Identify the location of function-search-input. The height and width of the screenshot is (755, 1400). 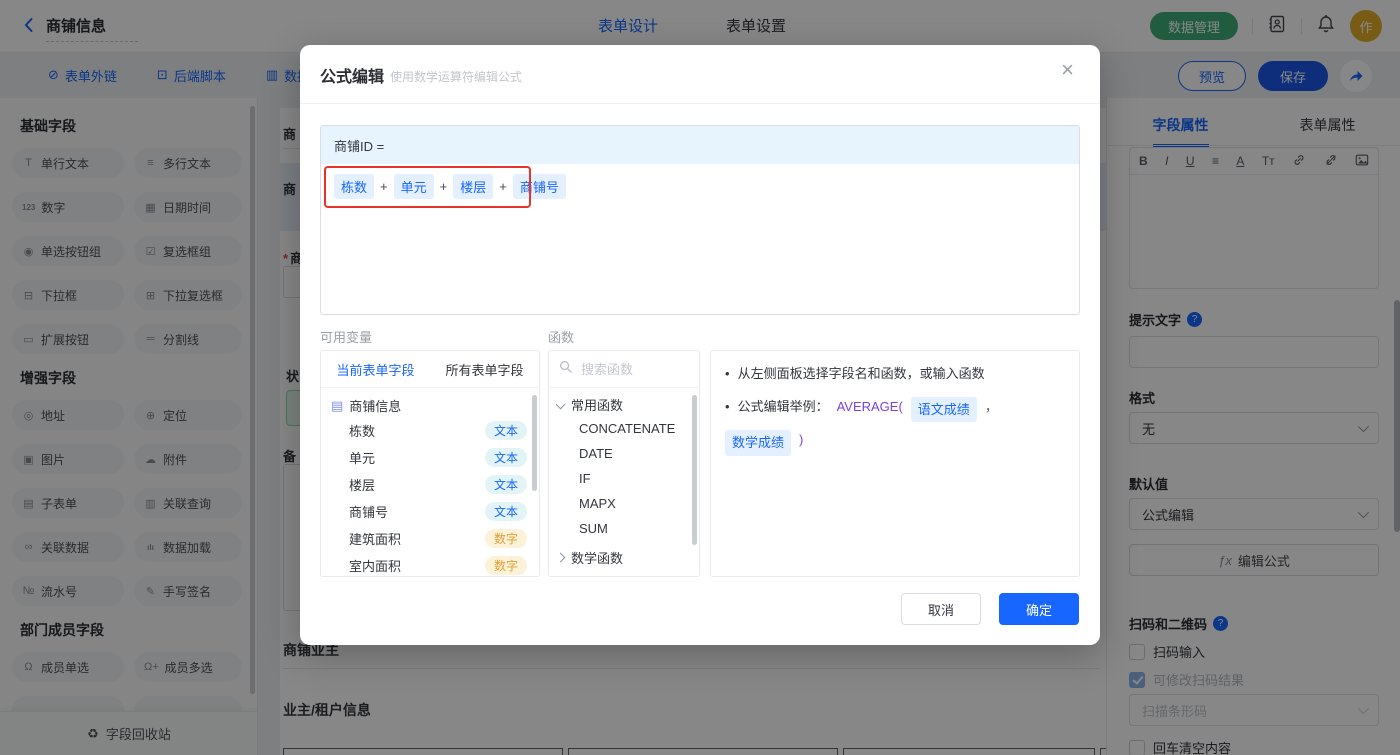
(631, 369).